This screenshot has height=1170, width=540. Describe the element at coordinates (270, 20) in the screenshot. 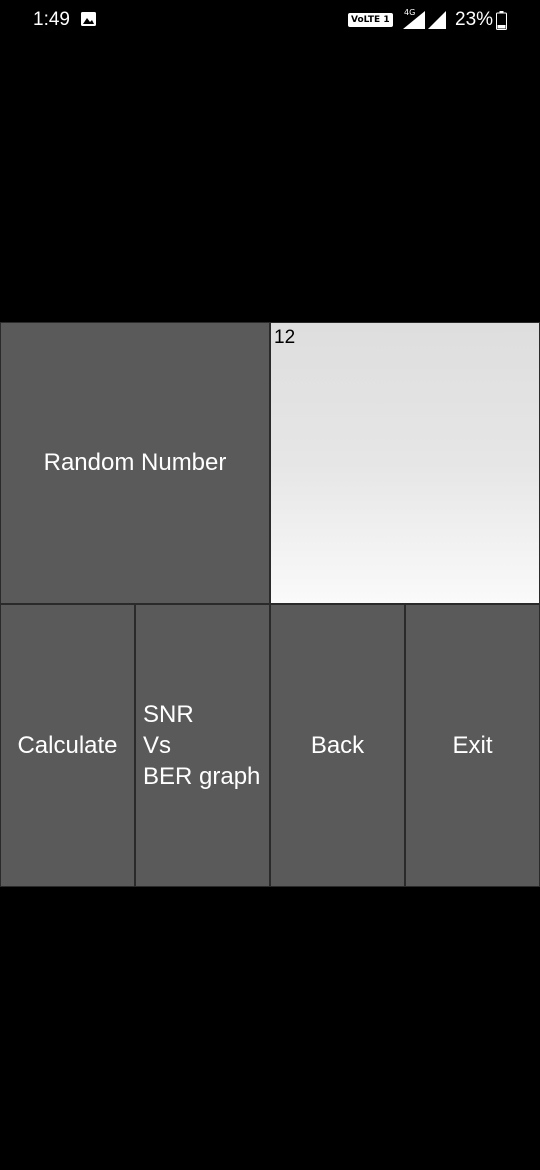

I see `status-bar: 1:49 VoLTE 1 4G 23%` at that location.